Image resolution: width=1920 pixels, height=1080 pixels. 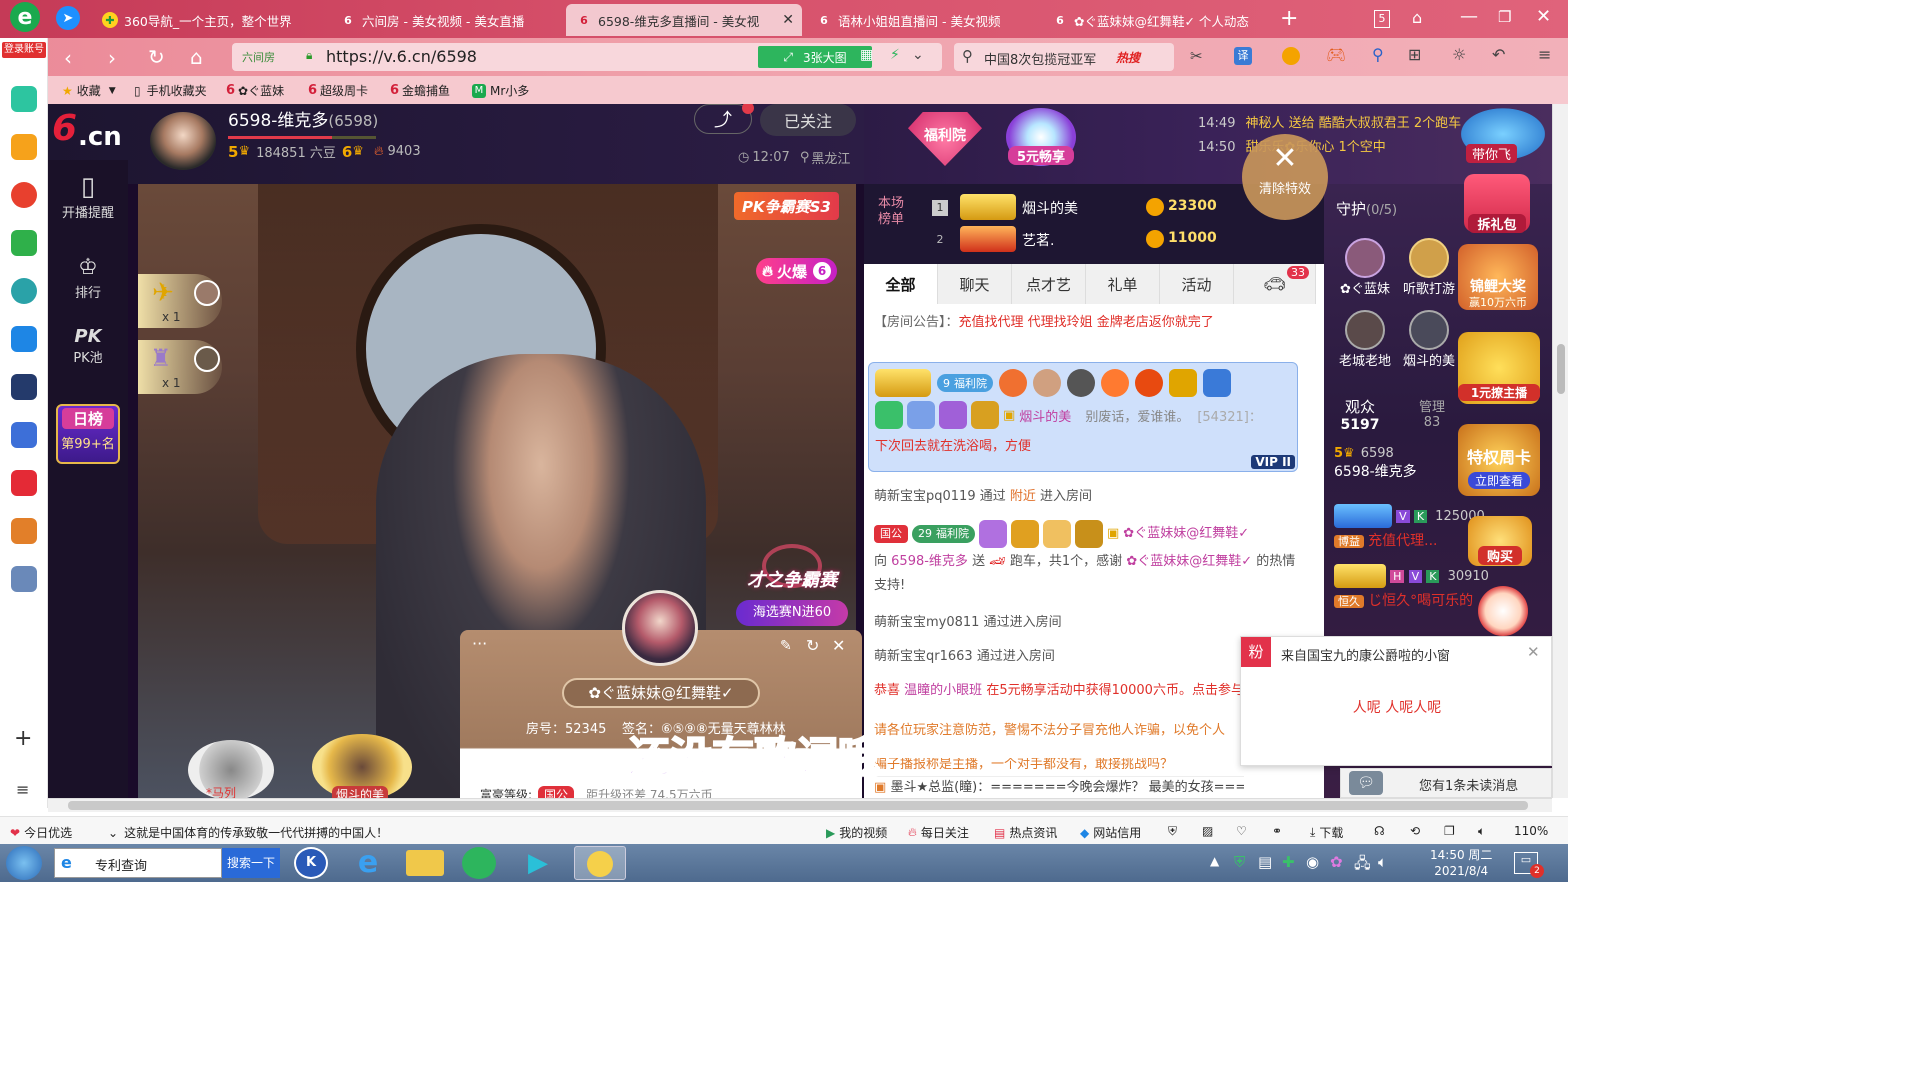 I want to click on tray-up-icon: ▲, so click(x=1214, y=861).